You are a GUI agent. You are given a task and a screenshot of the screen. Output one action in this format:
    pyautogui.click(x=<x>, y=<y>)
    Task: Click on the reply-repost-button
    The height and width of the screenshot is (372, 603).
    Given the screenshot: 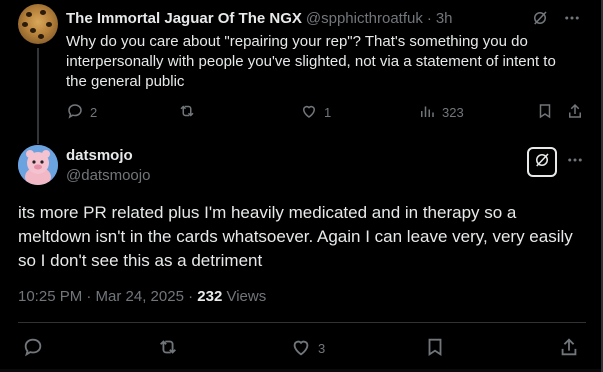 What is the action you would take?
    pyautogui.click(x=190, y=112)
    